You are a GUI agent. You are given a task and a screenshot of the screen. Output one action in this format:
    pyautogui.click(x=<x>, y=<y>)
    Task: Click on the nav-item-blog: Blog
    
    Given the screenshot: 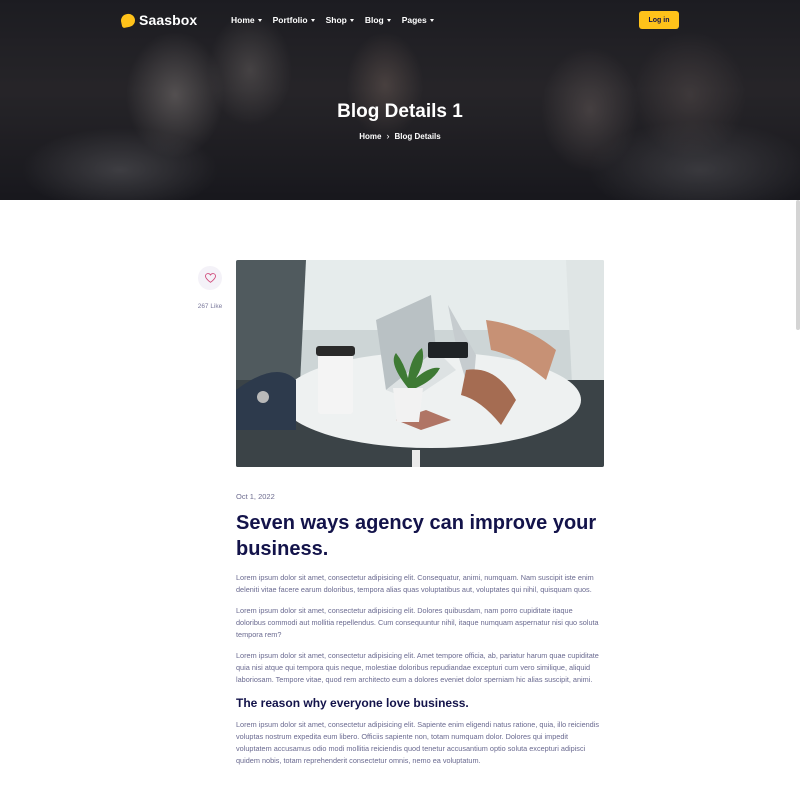 What is the action you would take?
    pyautogui.click(x=378, y=20)
    